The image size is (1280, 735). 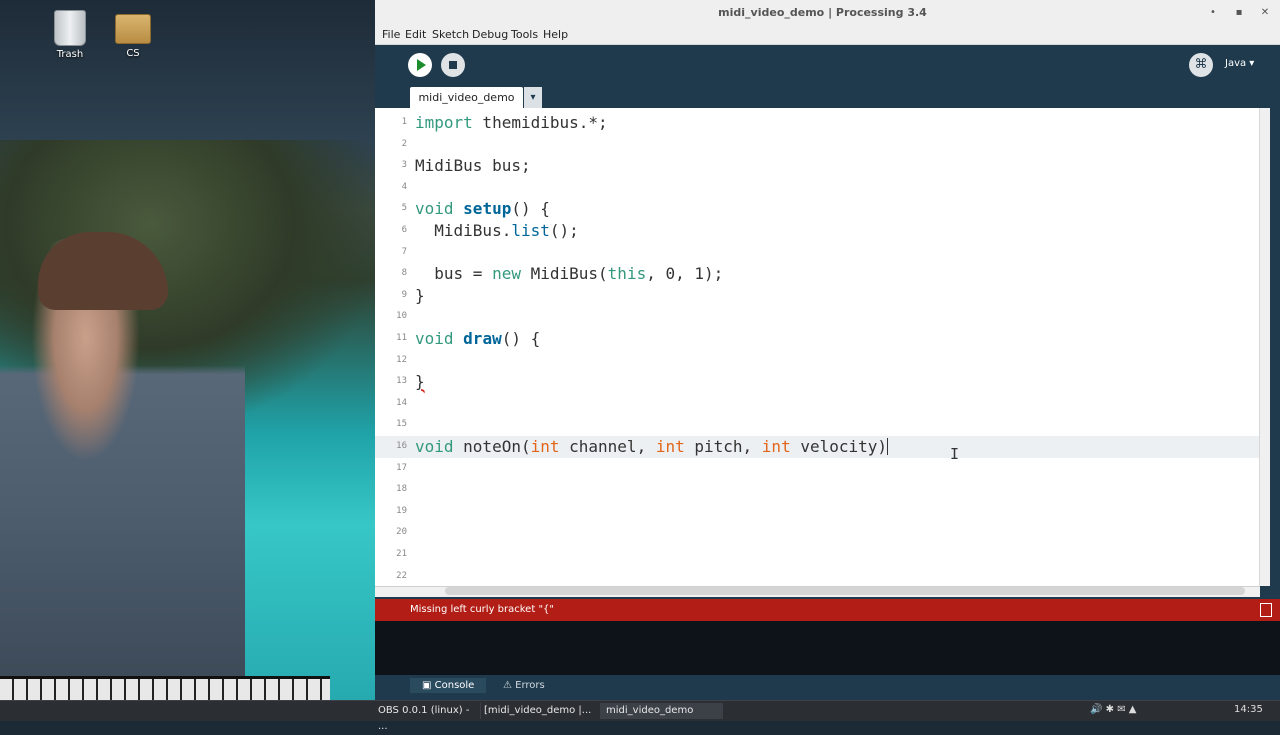 I want to click on menu-edit: Edit, so click(x=415, y=34).